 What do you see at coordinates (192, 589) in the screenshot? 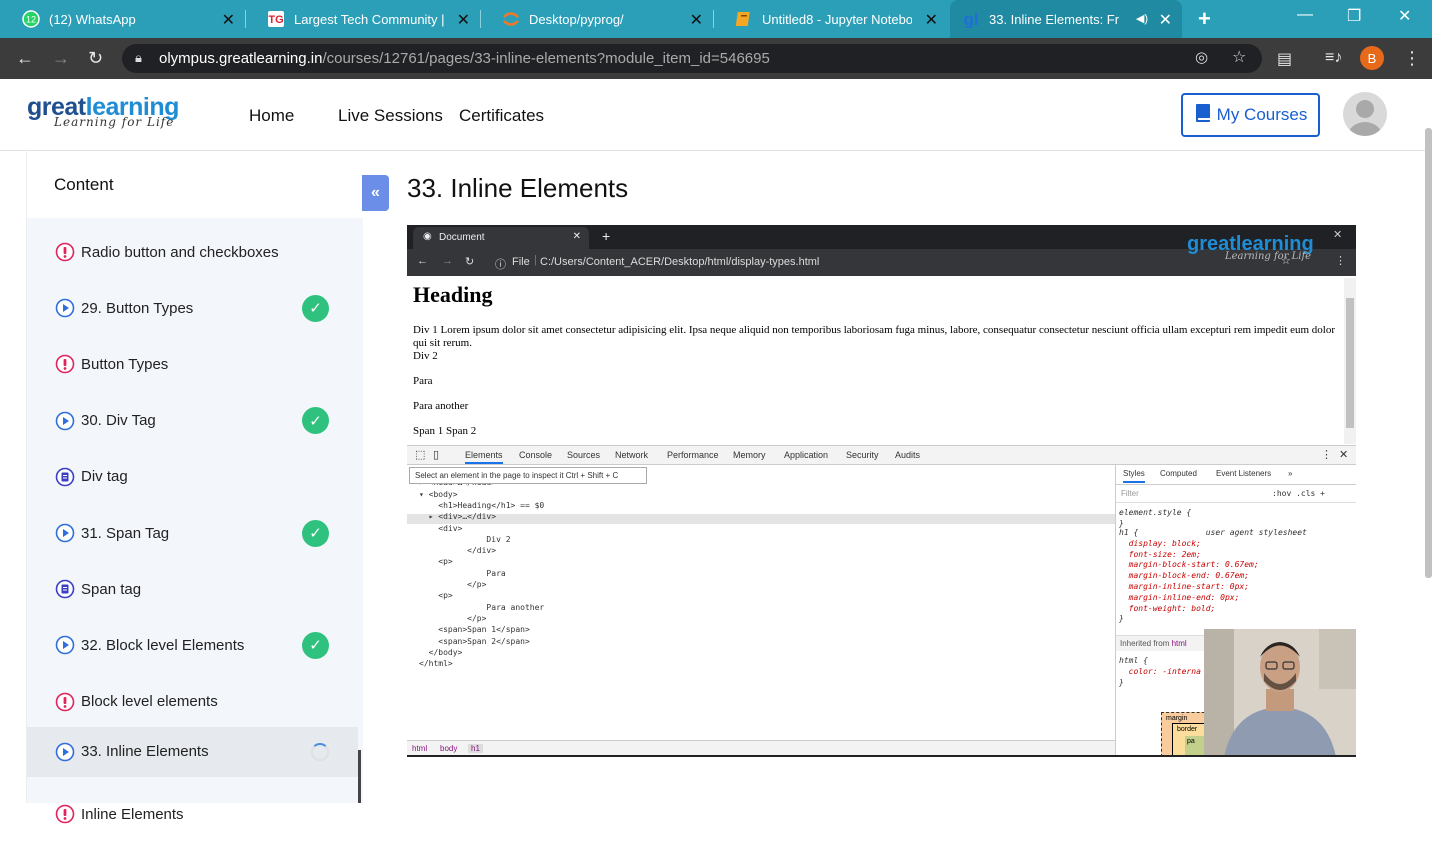
I see `sidebar-item: Span tag` at bounding box center [192, 589].